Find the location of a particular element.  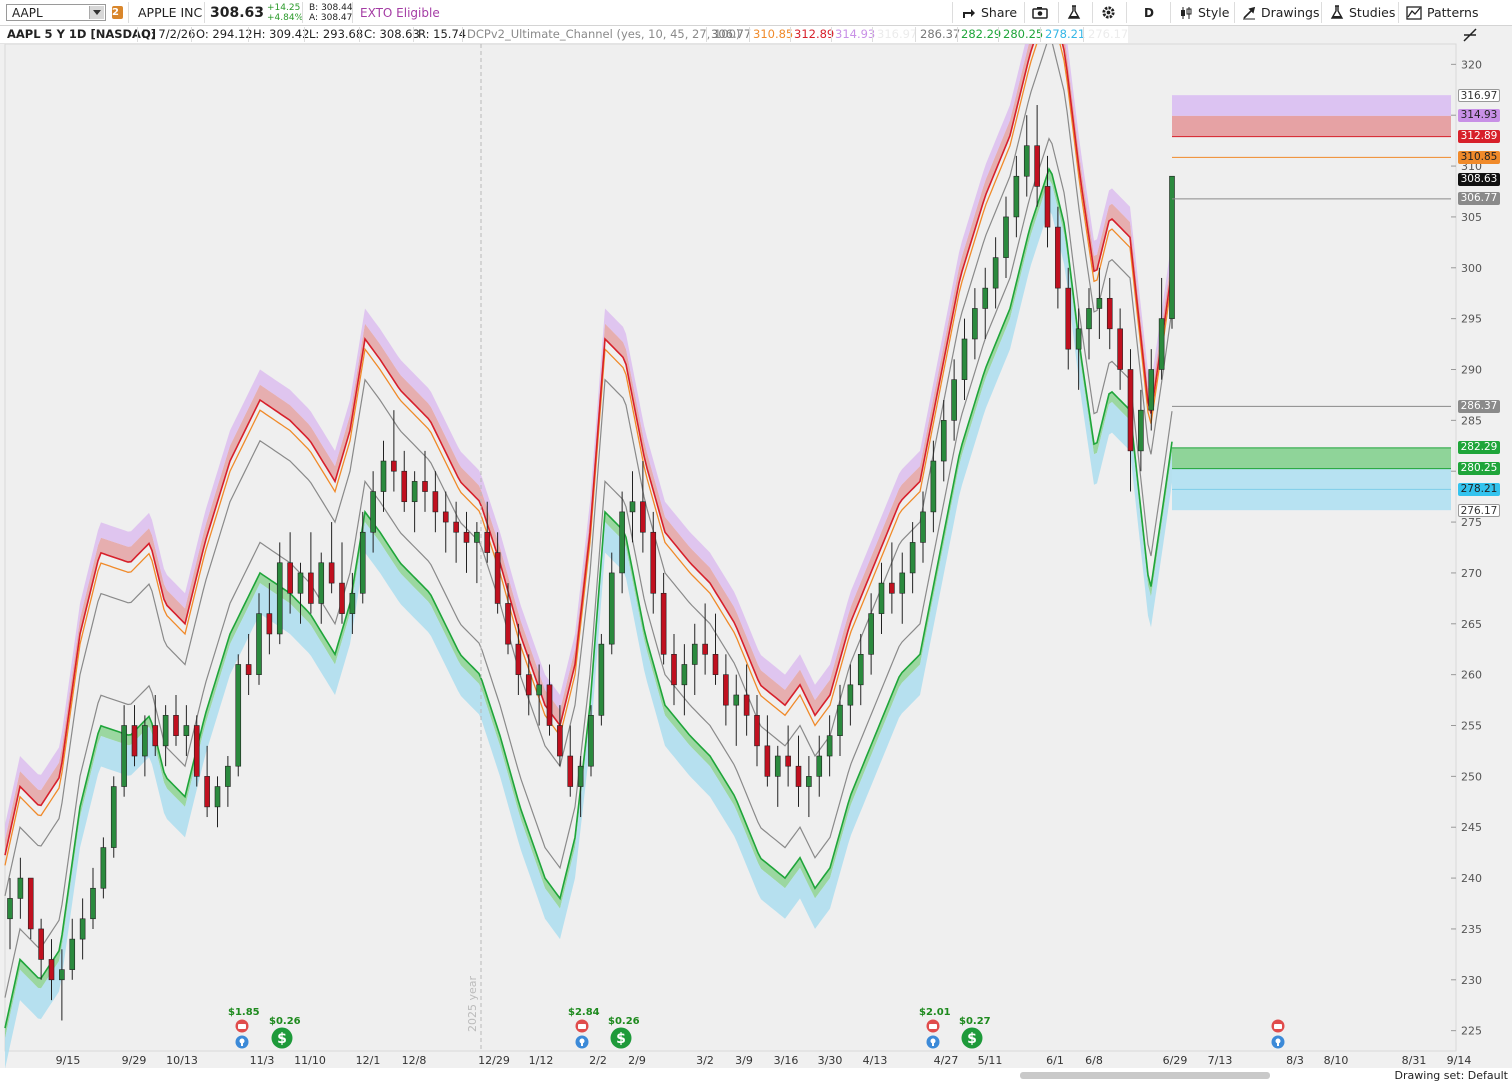

price-label: 312.89 is located at coordinates (1479, 137).